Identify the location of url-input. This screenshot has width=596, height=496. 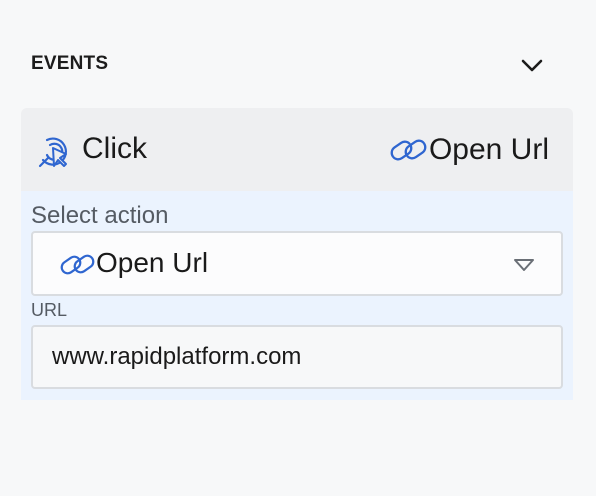
(297, 357).